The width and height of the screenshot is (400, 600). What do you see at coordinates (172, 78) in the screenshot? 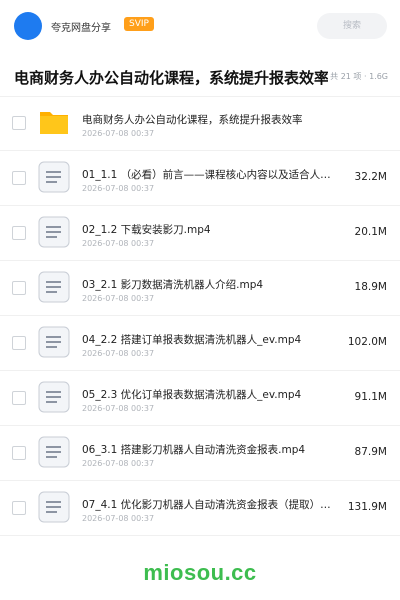
I see `page-title: 电商财务人办公自动化课程，系统提升报表效率` at bounding box center [172, 78].